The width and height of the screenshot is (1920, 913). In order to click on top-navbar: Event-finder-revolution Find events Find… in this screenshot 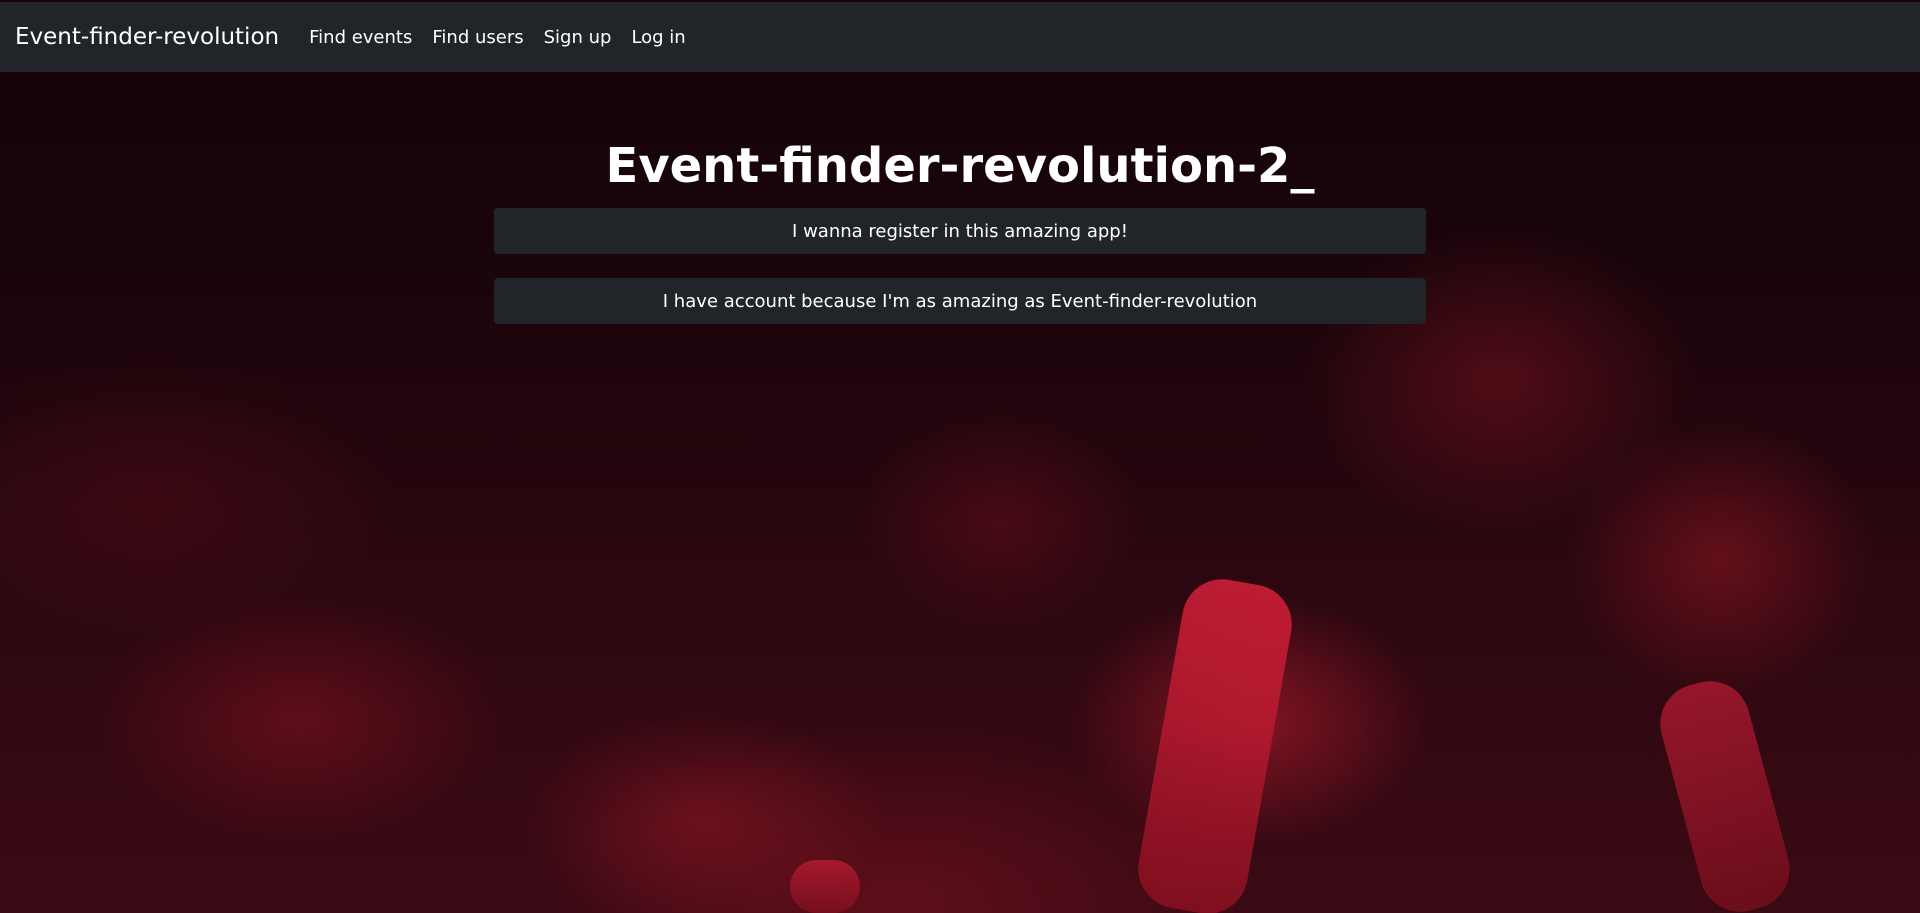, I will do `click(960, 37)`.